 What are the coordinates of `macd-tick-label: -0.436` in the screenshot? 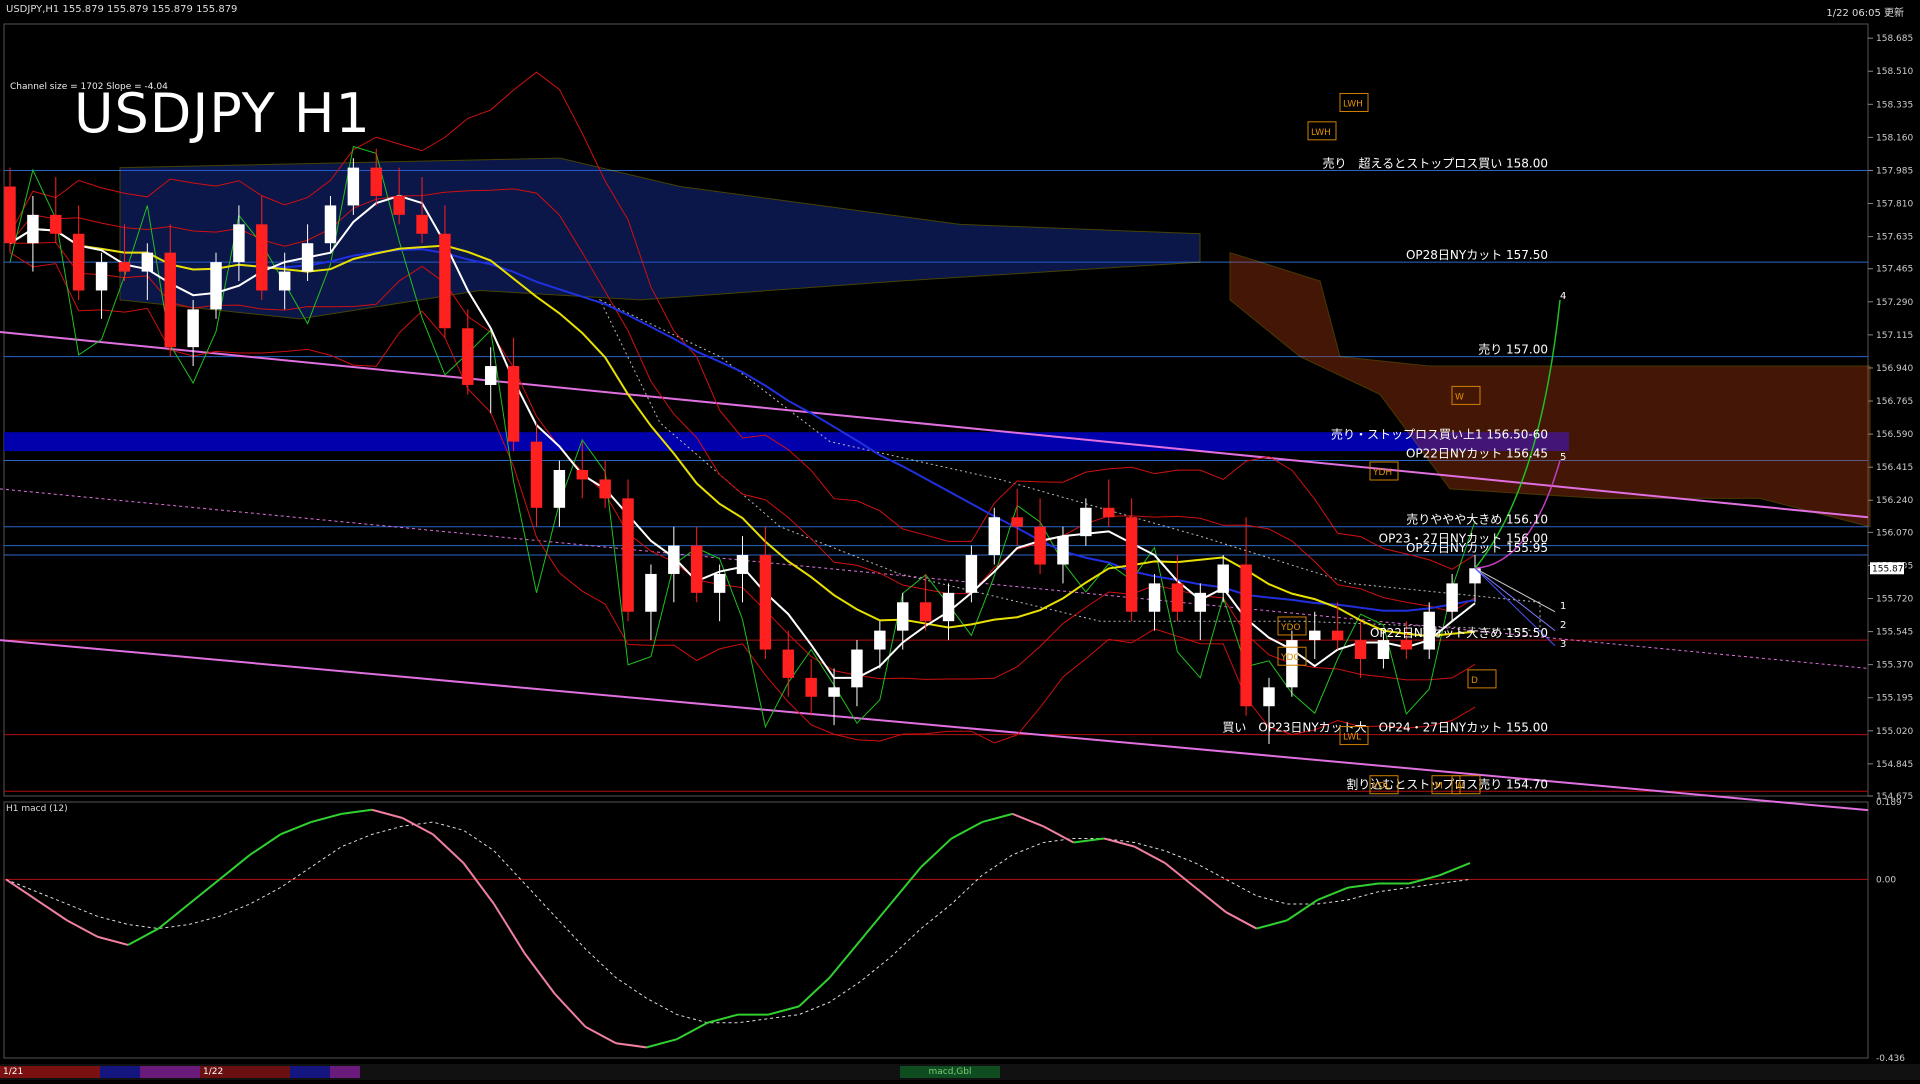 It's located at (1890, 1059).